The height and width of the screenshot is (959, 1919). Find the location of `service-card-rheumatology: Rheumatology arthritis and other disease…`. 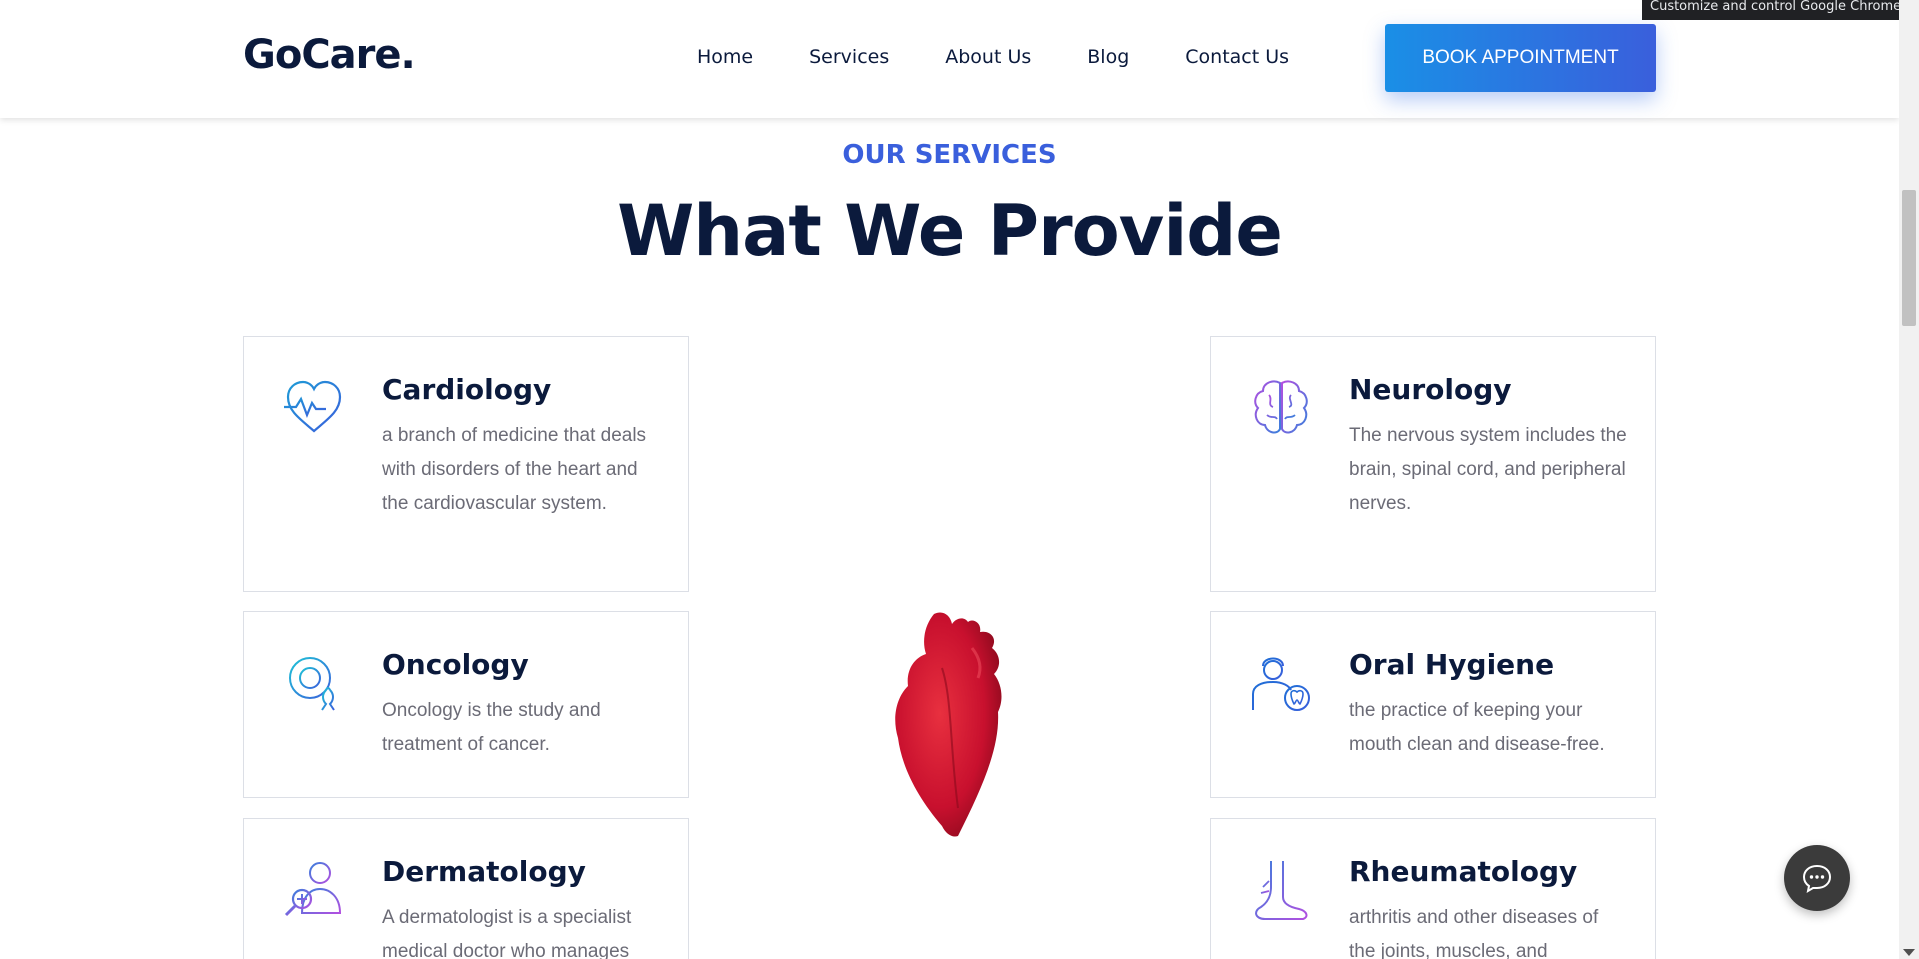

service-card-rheumatology: Rheumatology arthritis and other disease… is located at coordinates (1433, 888).